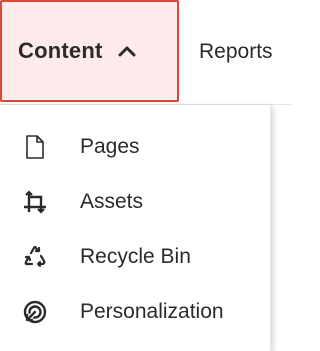 The width and height of the screenshot is (320, 351). Describe the element at coordinates (60, 50) in the screenshot. I see `tab-content-label: Content` at that location.